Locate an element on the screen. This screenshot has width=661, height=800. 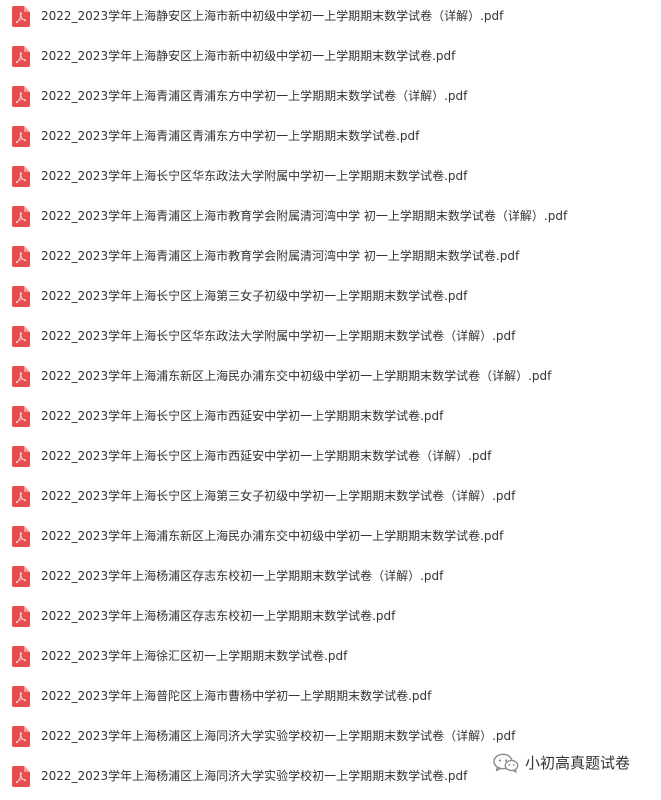
file-row: 2022_2023学年上海徐汇区初一上学期期末数学试卷.pdf is located at coordinates (330, 660).